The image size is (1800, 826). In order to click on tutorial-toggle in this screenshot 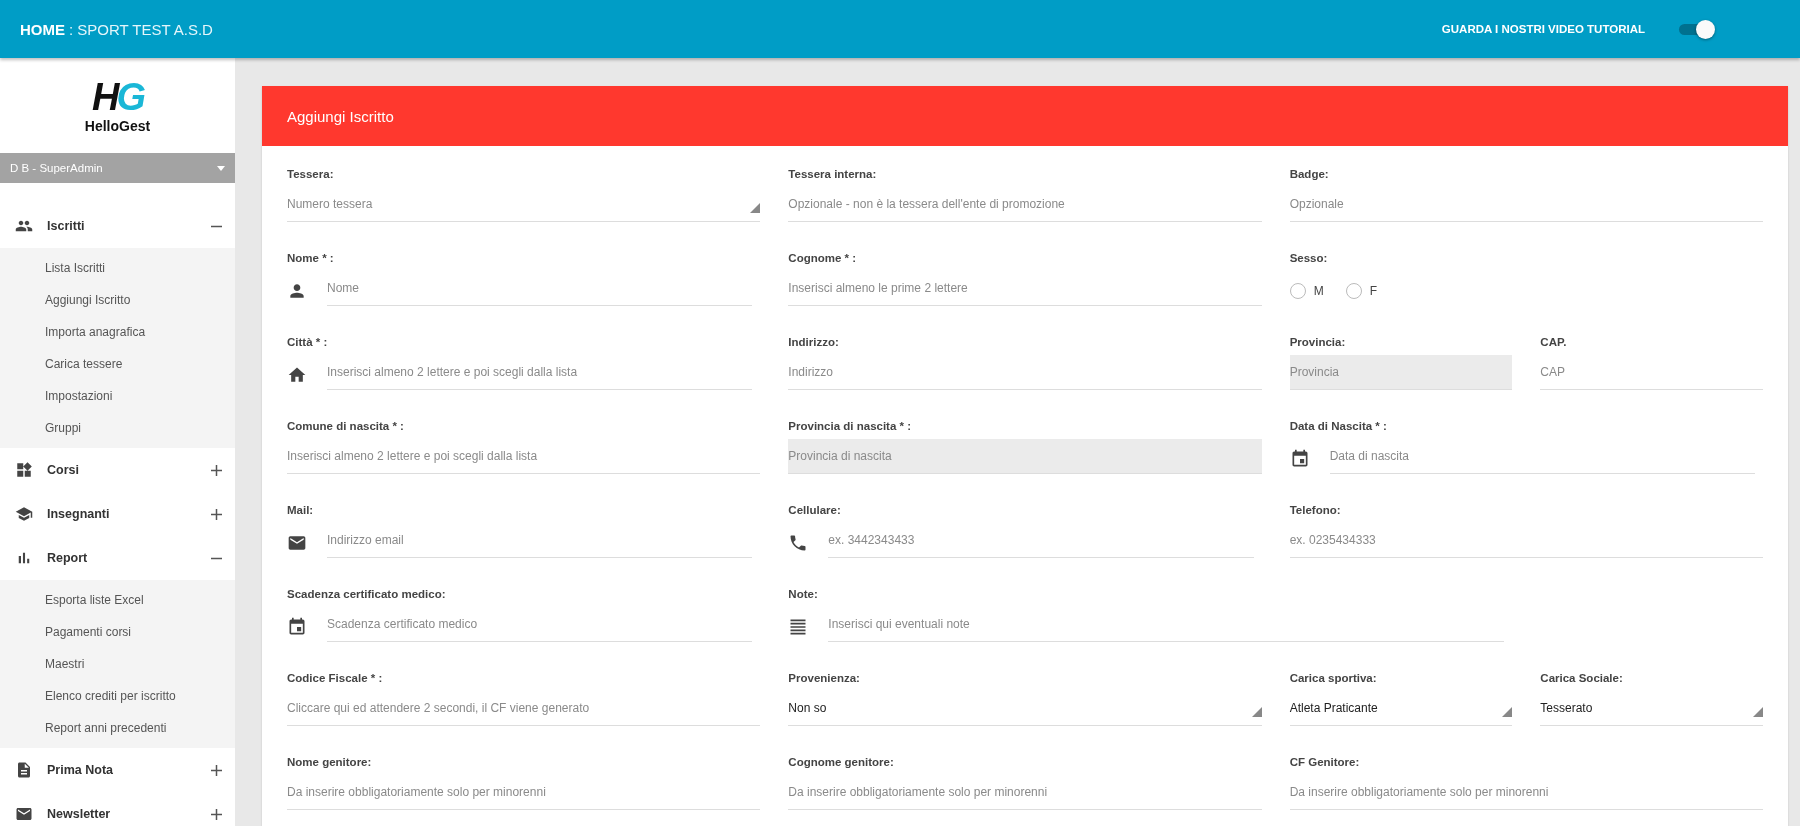, I will do `click(1697, 29)`.